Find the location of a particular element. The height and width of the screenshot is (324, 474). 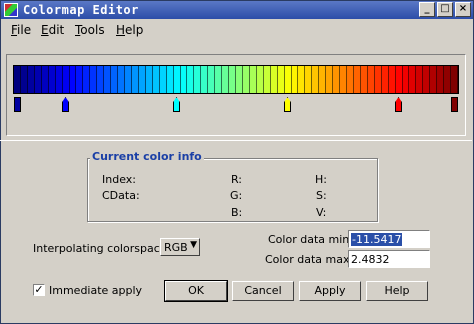

v-label: V: is located at coordinates (321, 212).